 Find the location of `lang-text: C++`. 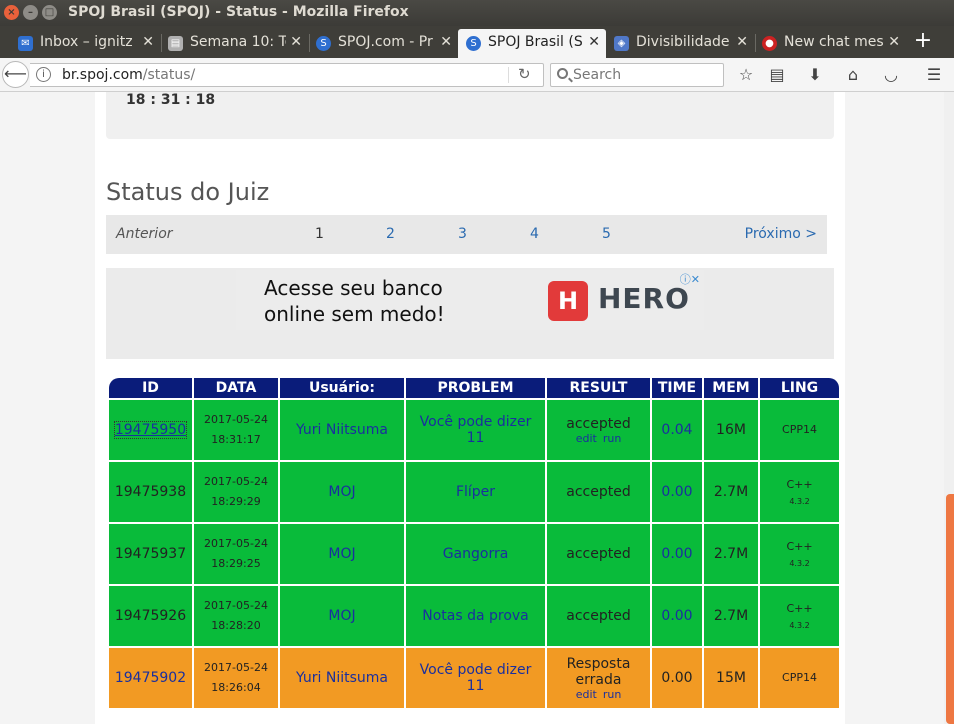

lang-text: C++ is located at coordinates (799, 484).